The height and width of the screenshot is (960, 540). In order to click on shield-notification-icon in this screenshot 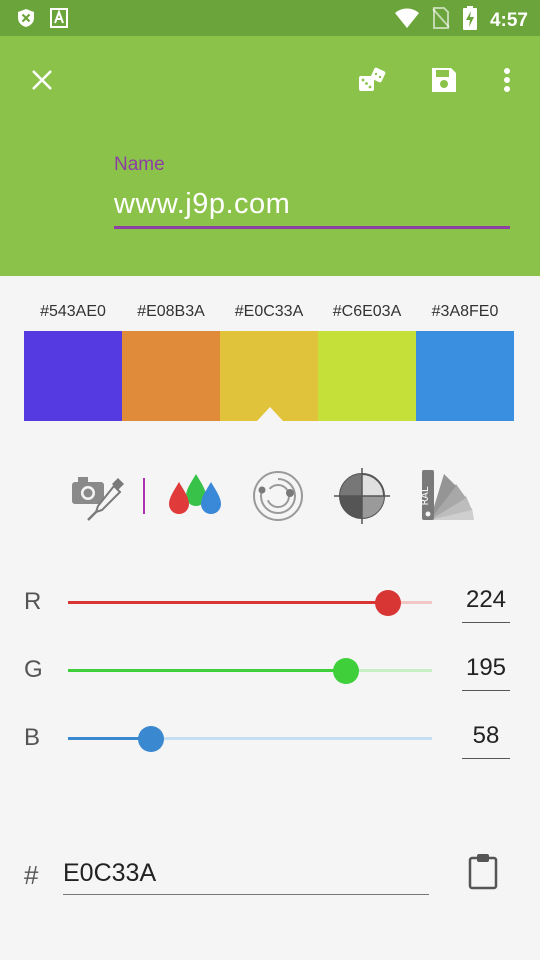, I will do `click(26, 20)`.